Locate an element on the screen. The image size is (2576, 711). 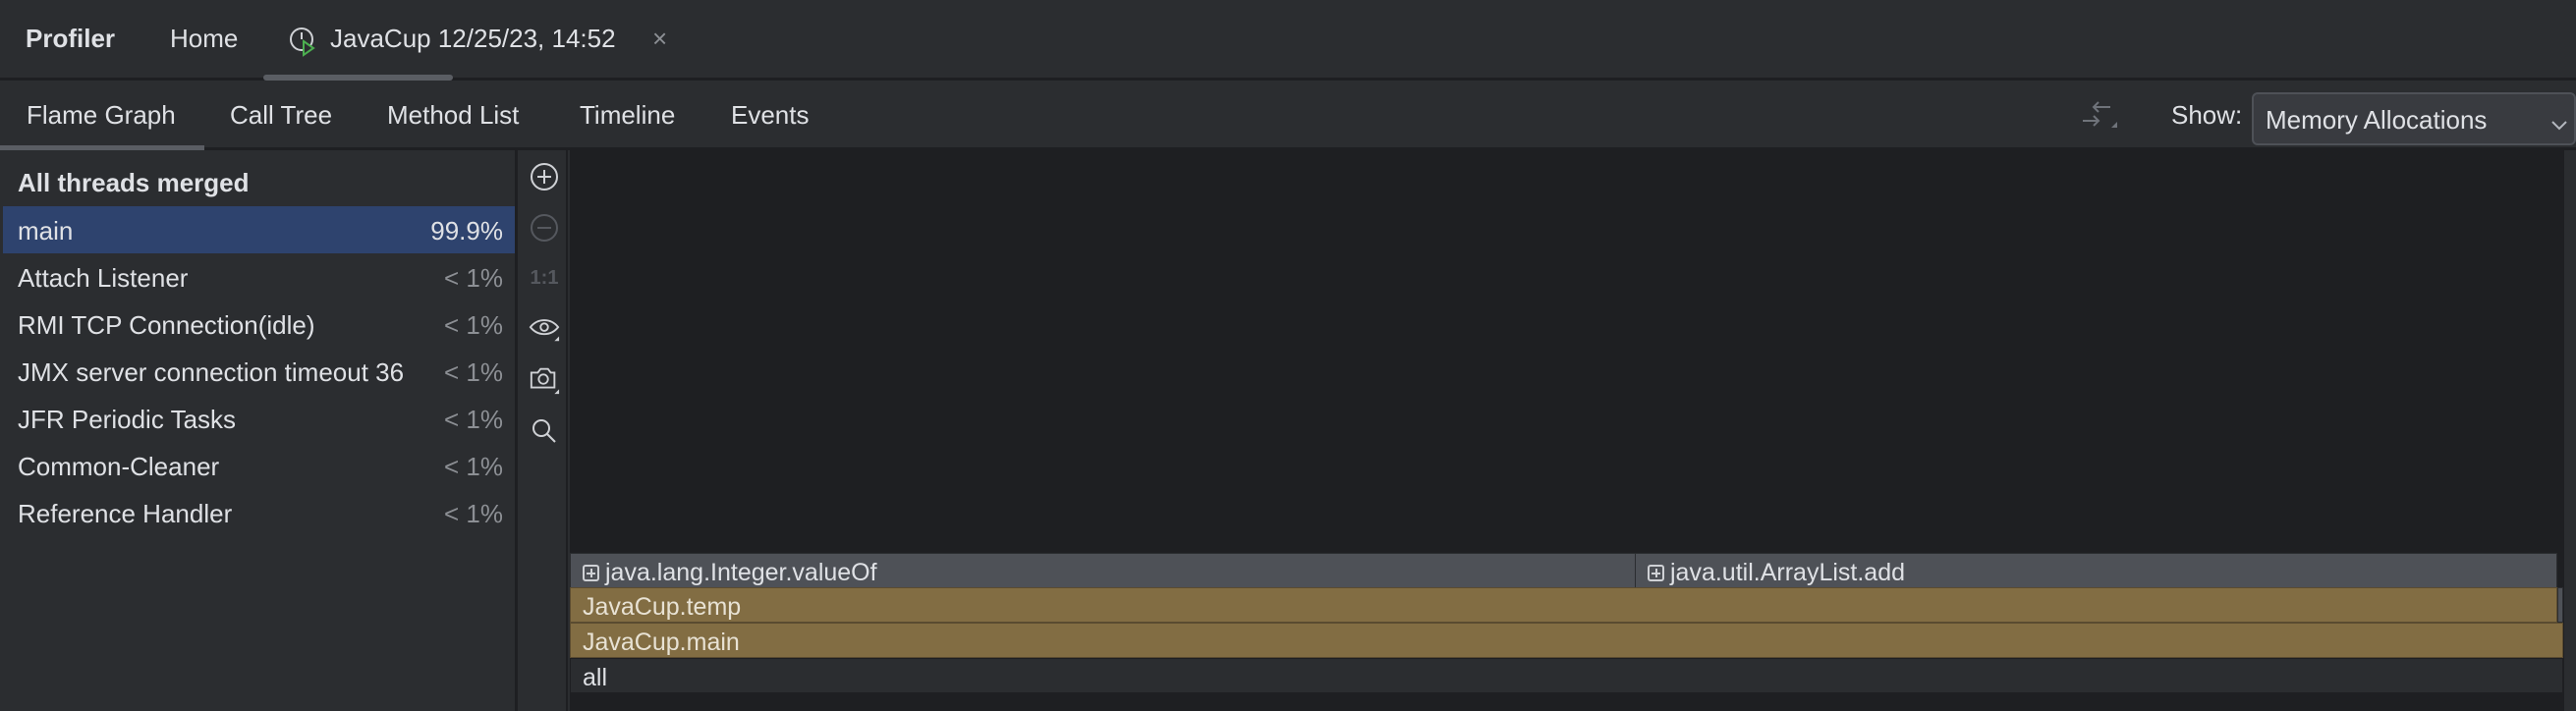
session-tab: JavaCup 12/25/23, 14:52 is located at coordinates (473, 39).